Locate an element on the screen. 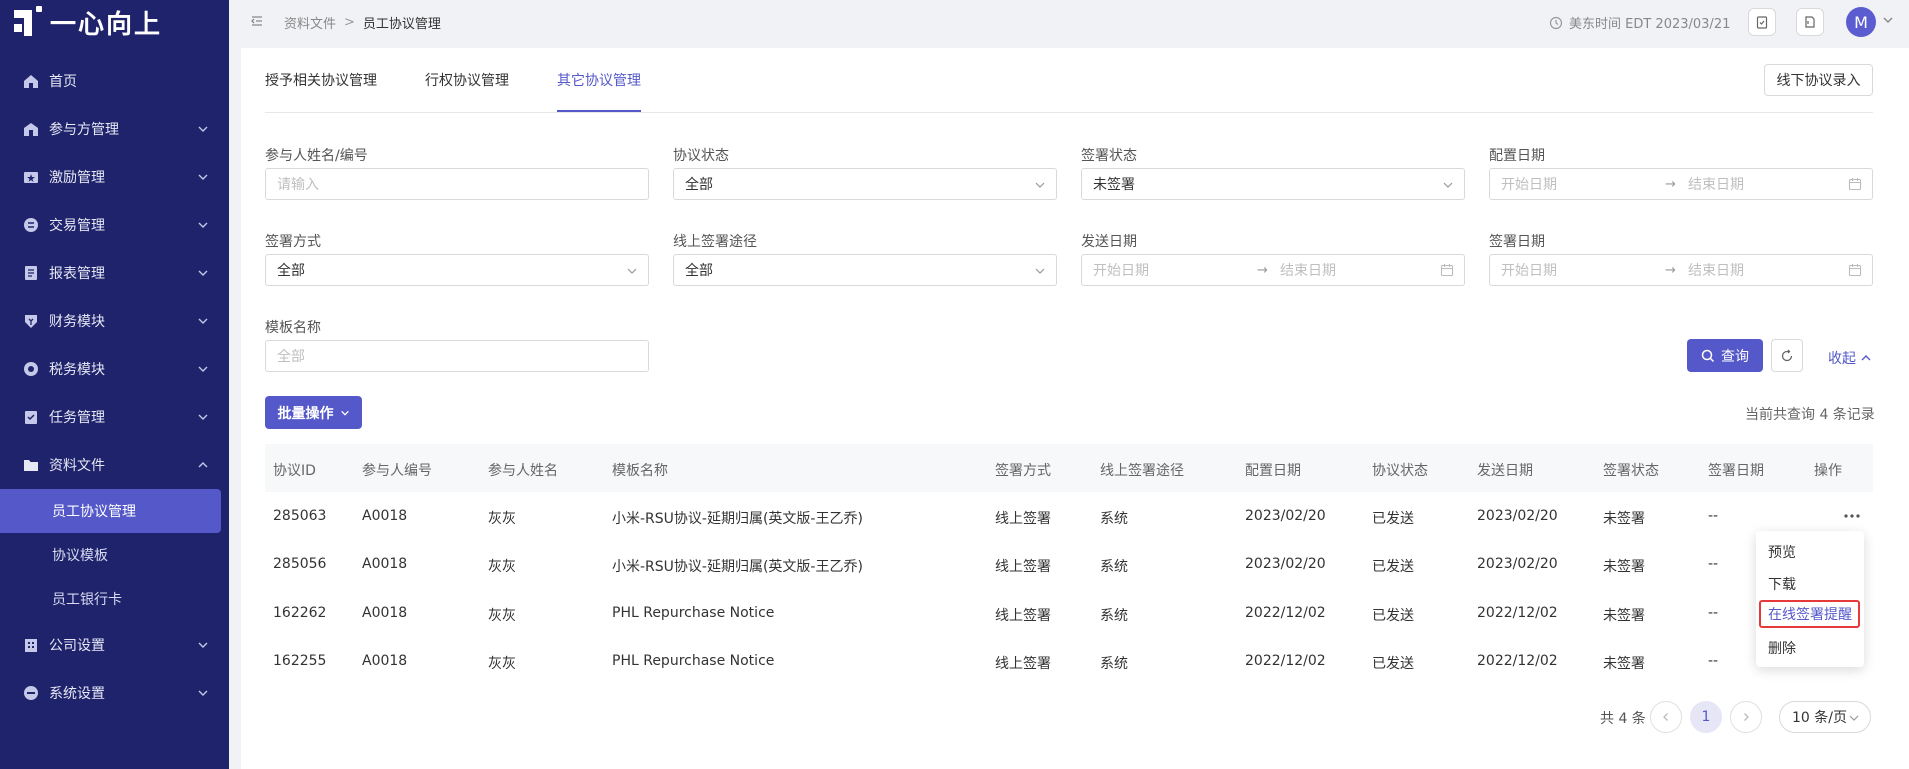  column-header: 线上签署途径 is located at coordinates (1142, 471).